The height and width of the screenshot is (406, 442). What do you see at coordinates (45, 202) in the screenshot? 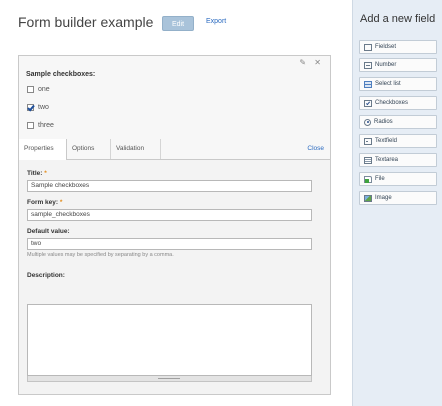
I see `form-key-field-label: Form key: *` at bounding box center [45, 202].